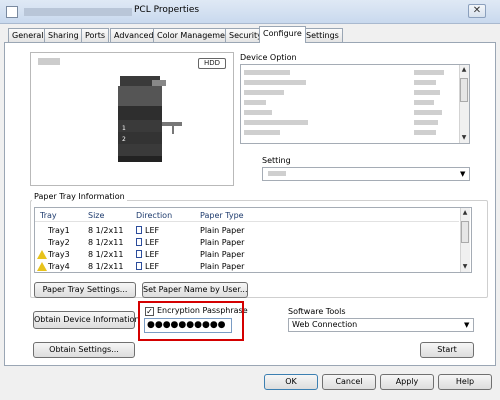 This screenshot has height=400, width=500. I want to click on apply-button: Apply, so click(407, 382).